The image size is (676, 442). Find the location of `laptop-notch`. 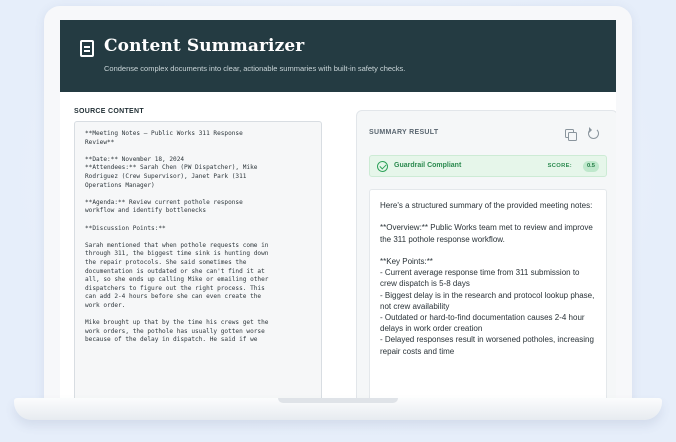

laptop-notch is located at coordinates (338, 400).